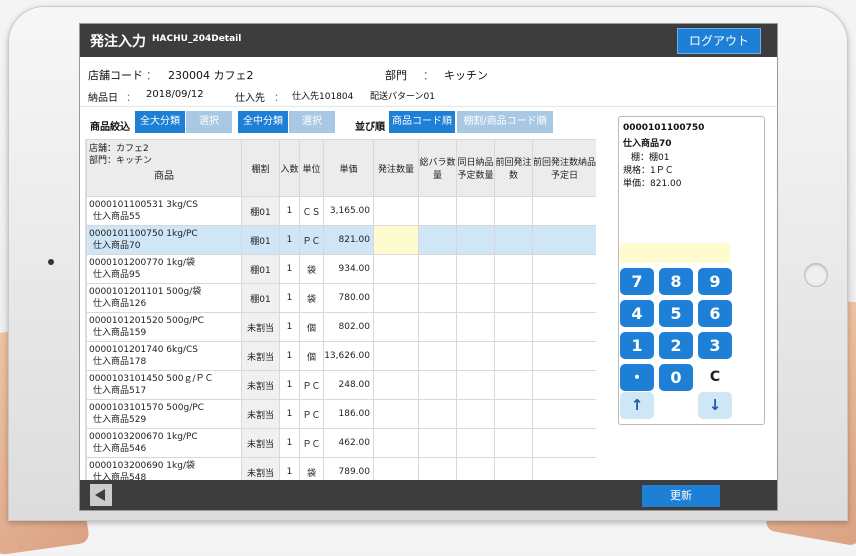 This screenshot has width=856, height=556. I want to click on product-code: 0000103200690 1kg/袋, so click(142, 466).